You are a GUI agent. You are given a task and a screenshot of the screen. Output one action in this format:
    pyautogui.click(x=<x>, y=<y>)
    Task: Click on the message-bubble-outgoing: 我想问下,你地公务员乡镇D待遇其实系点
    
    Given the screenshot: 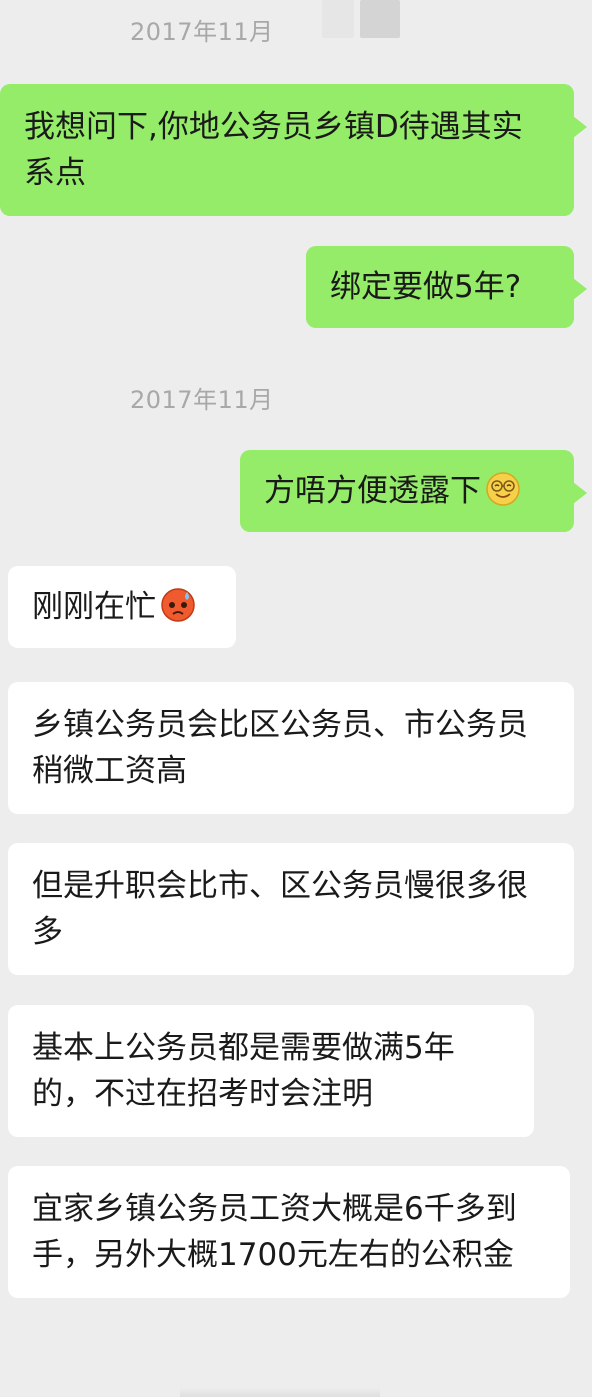 What is the action you would take?
    pyautogui.click(x=293, y=150)
    